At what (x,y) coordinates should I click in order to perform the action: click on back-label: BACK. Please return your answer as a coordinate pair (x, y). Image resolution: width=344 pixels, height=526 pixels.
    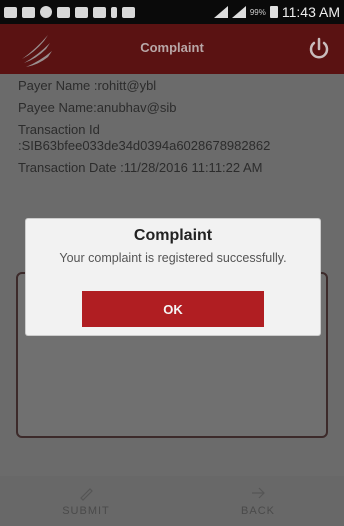
    Looking at the image, I should click on (258, 511).